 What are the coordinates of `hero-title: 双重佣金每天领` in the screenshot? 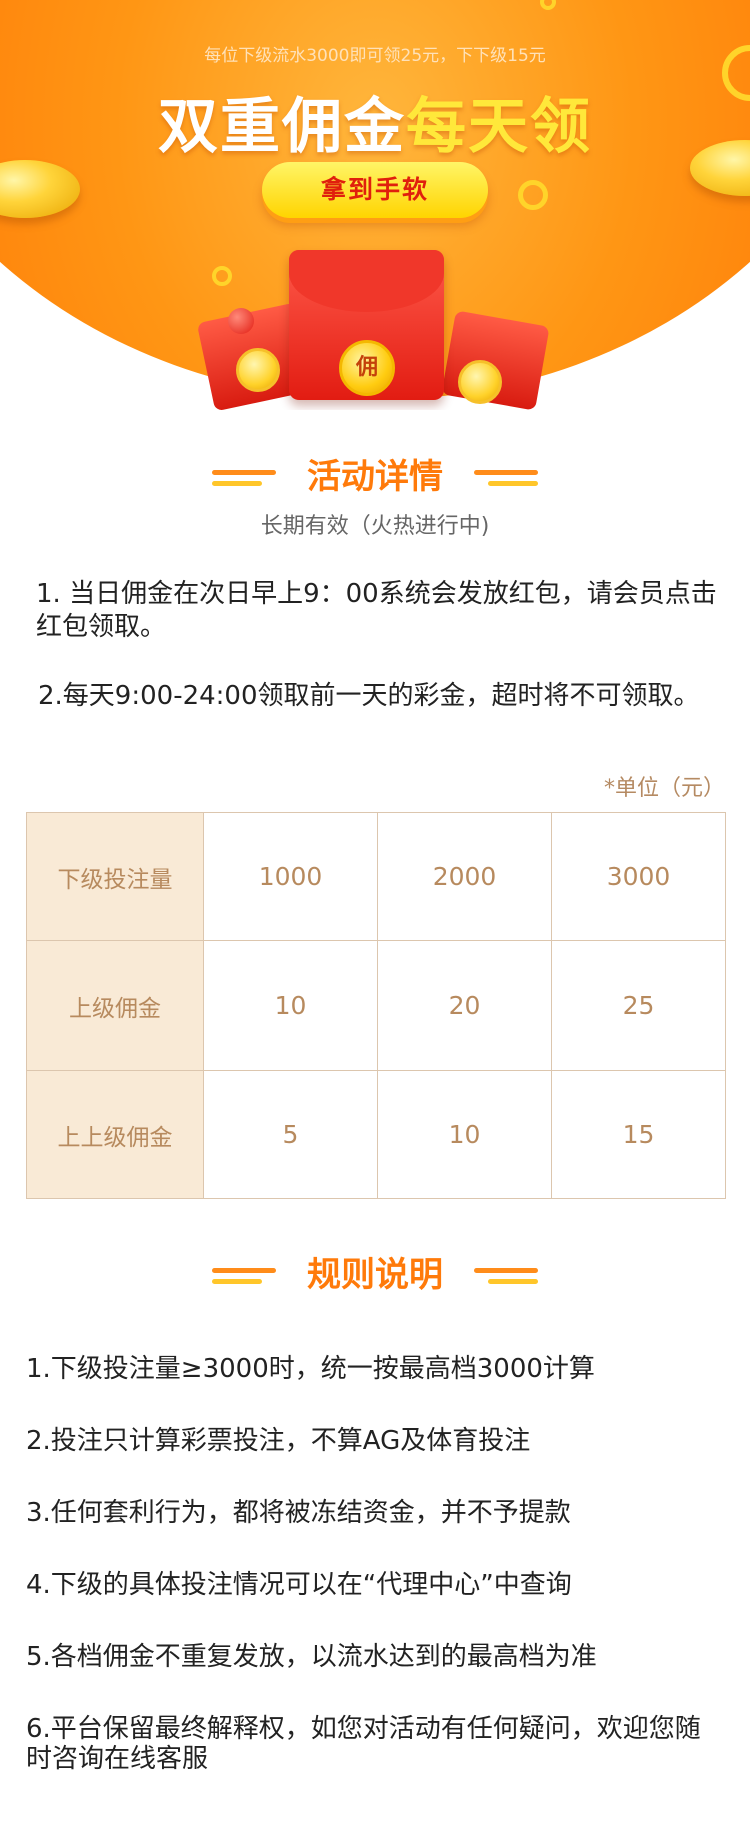 It's located at (375, 121).